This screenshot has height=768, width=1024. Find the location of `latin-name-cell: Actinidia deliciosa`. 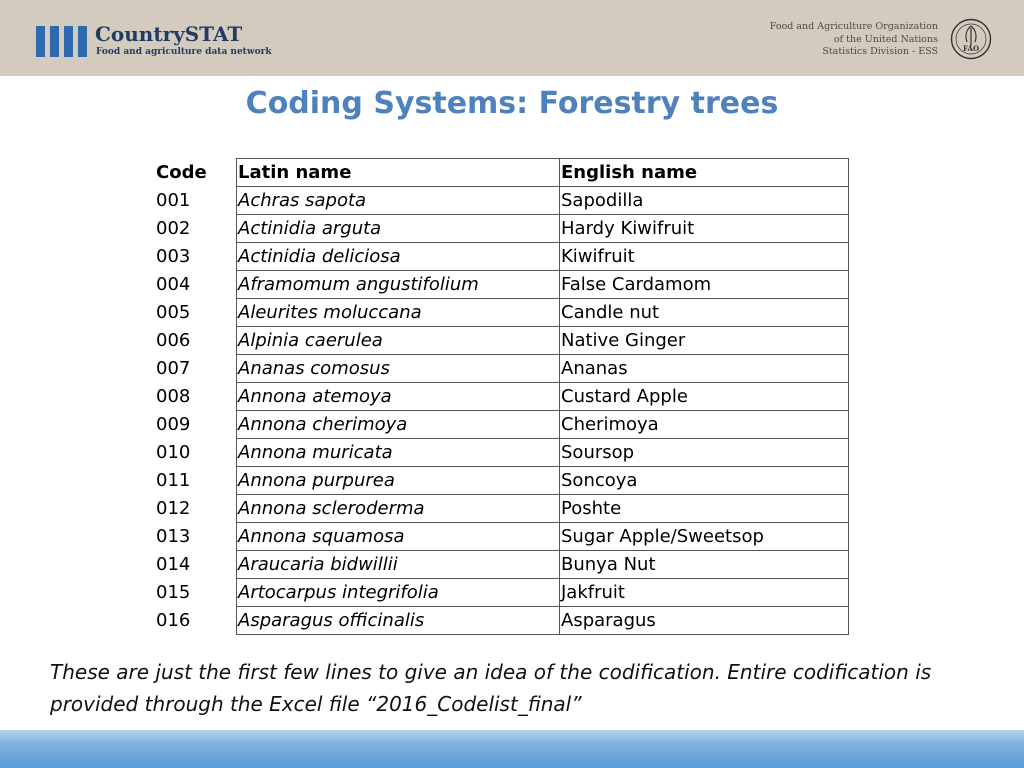

latin-name-cell: Actinidia deliciosa is located at coordinates (398, 256).